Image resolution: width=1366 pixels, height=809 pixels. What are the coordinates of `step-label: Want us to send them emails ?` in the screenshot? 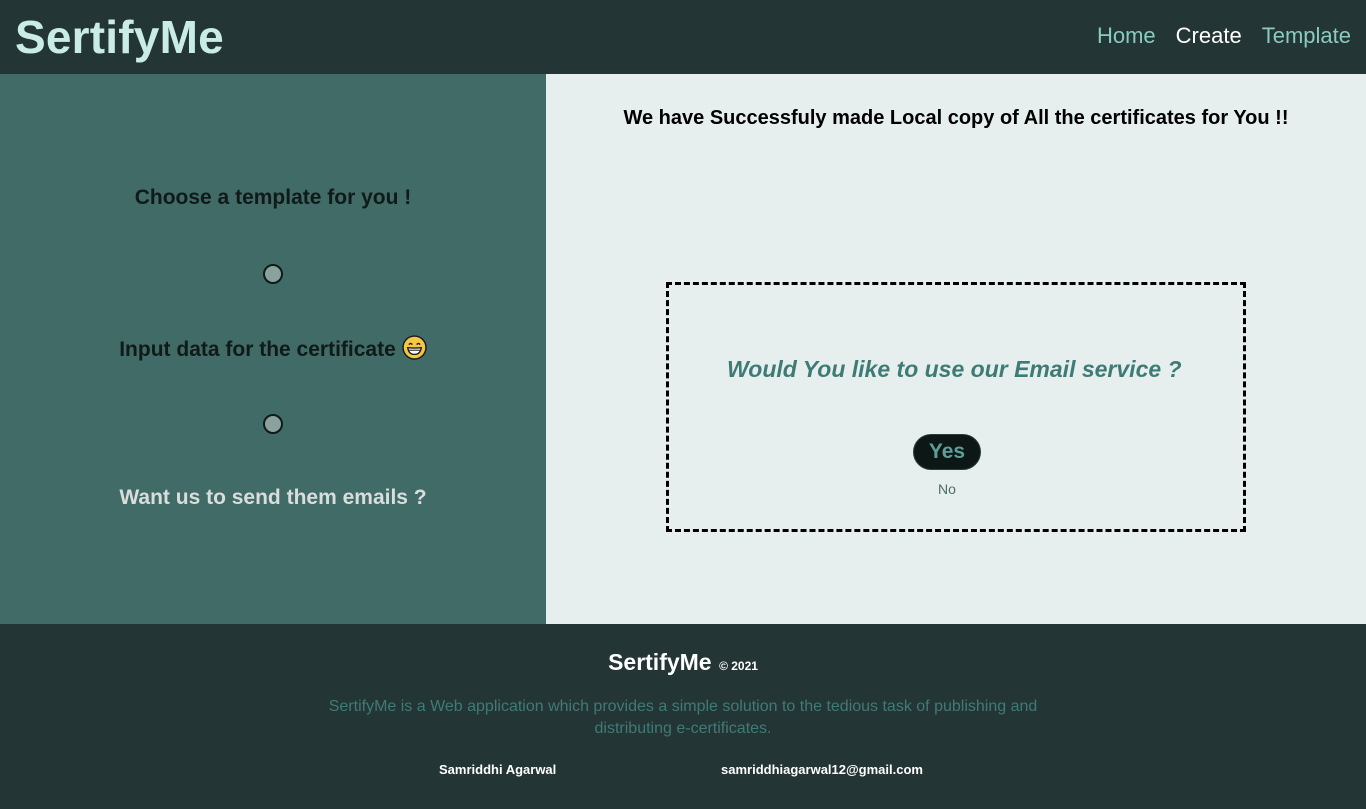 It's located at (273, 497).